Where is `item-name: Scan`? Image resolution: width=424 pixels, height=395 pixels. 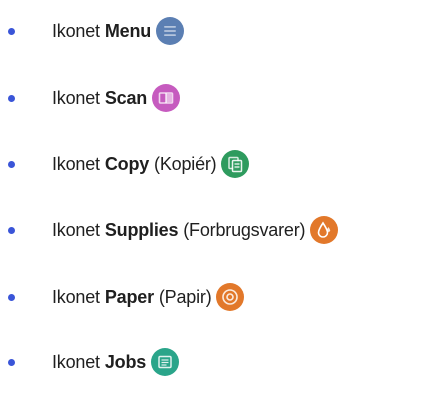 item-name: Scan is located at coordinates (126, 97).